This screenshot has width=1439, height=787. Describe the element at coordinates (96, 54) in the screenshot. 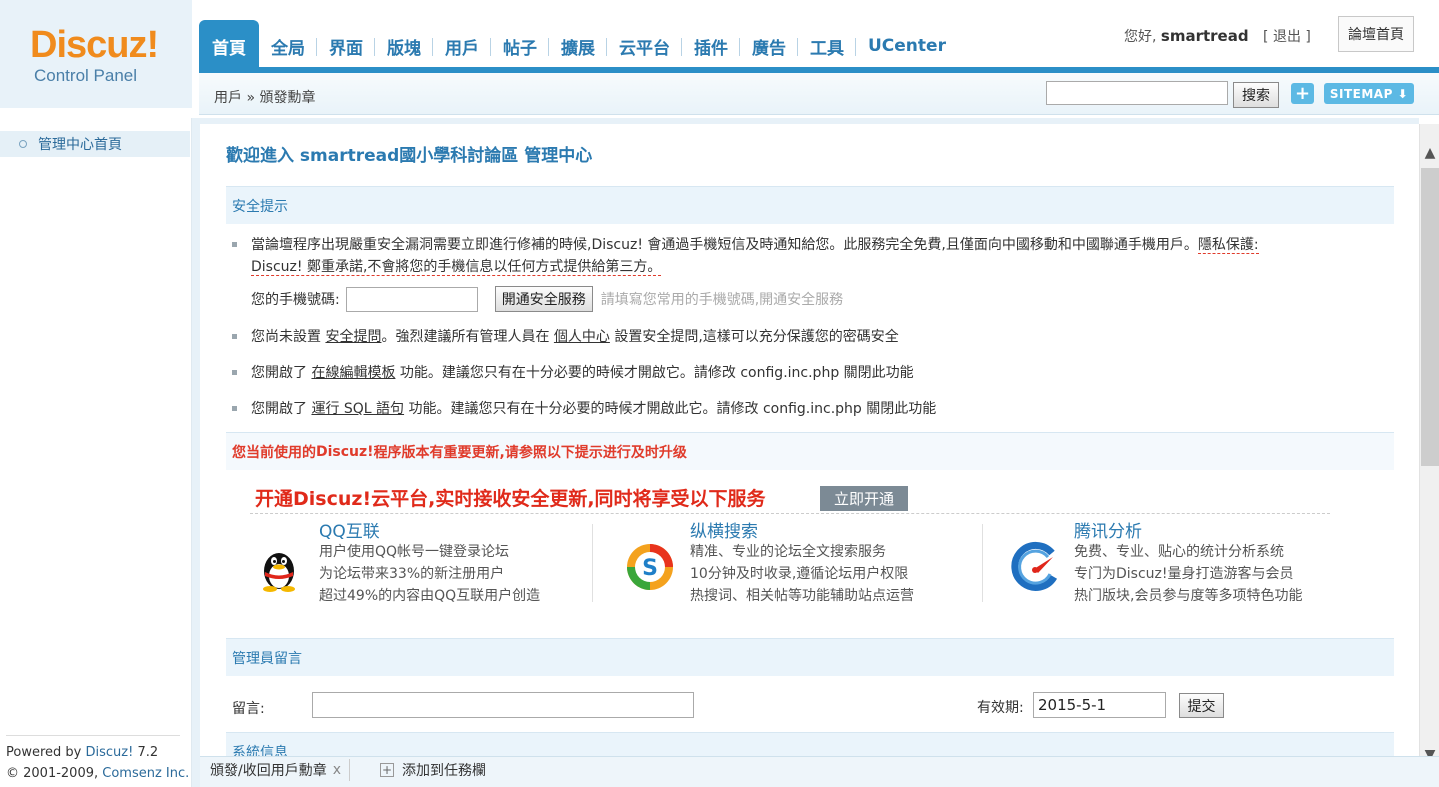

I see `logo: Discuz! Control Panel` at that location.